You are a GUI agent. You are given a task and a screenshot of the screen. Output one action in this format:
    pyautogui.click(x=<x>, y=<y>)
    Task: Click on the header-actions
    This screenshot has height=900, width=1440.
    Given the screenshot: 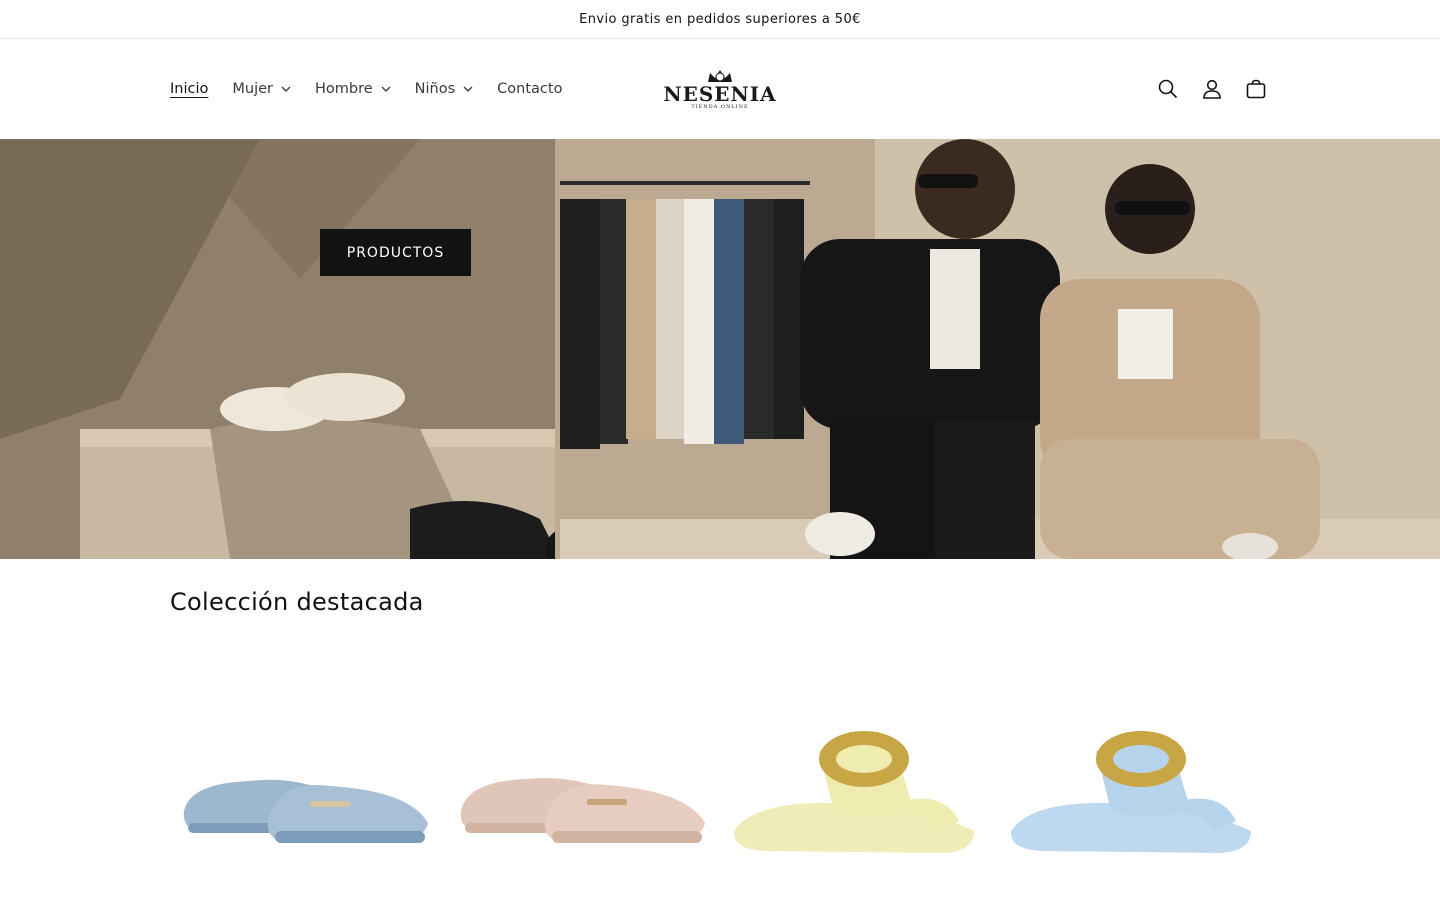 What is the action you would take?
    pyautogui.click(x=1212, y=89)
    